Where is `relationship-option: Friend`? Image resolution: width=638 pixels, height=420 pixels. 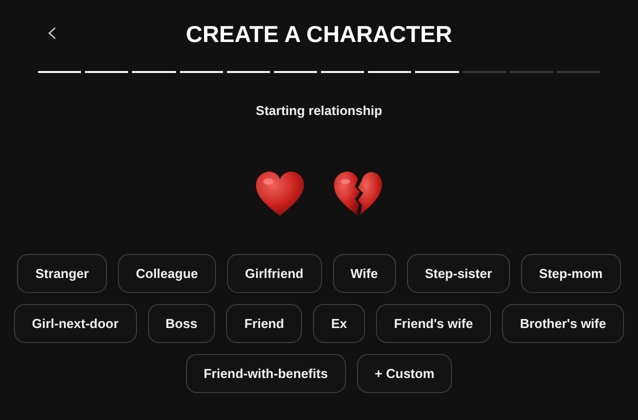
relationship-option: Friend is located at coordinates (264, 323).